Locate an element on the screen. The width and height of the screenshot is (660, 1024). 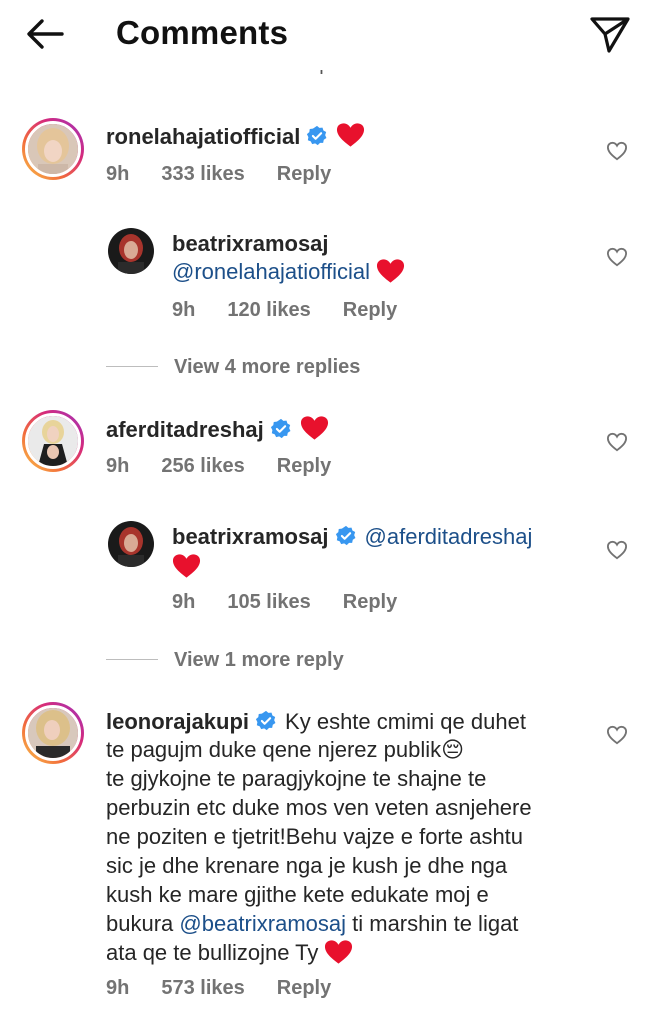
likes-count: 120 likes is located at coordinates (268, 310).